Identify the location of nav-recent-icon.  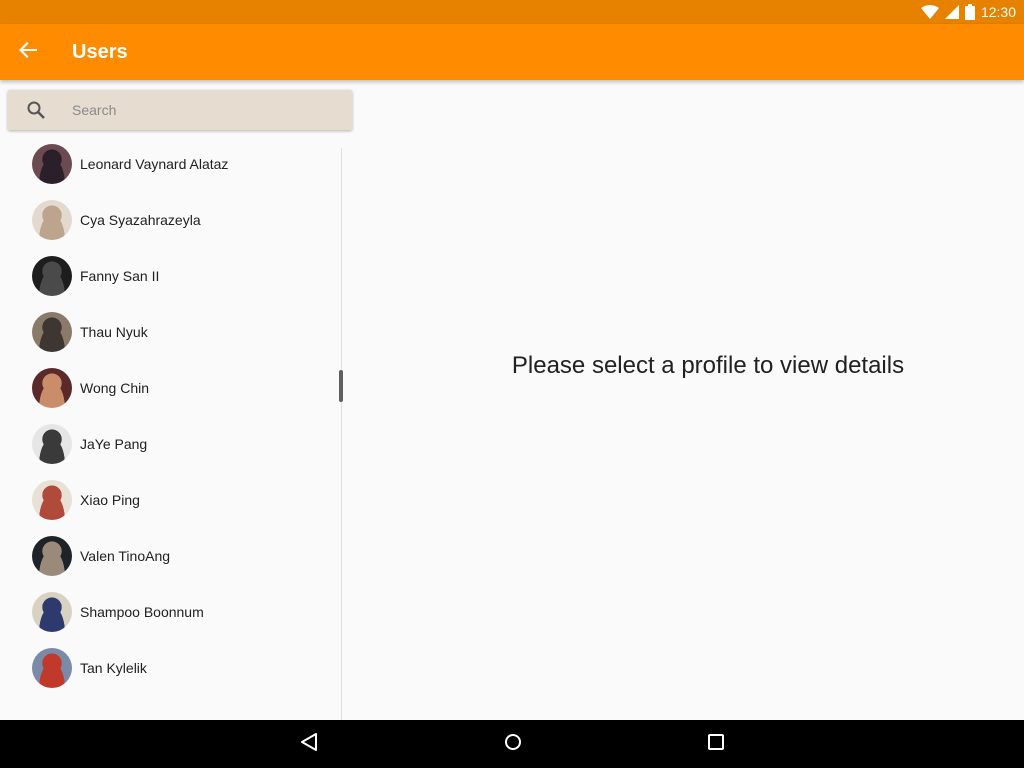
(716, 744).